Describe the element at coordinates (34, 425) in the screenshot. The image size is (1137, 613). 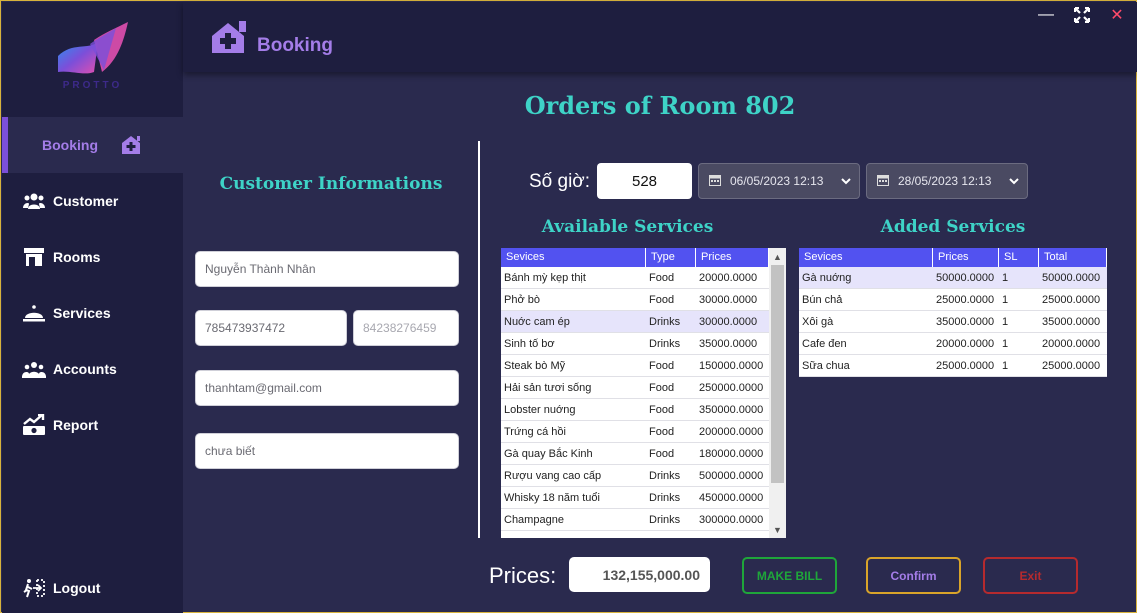
I see `chart-money-icon` at that location.